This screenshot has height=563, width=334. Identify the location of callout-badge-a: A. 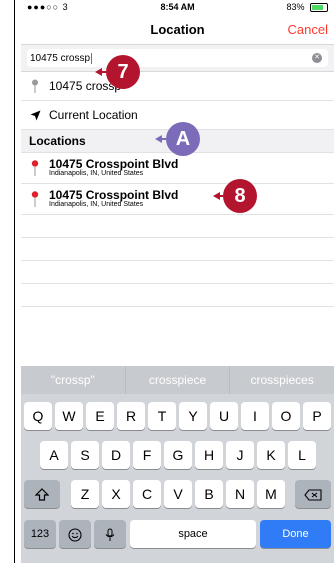
(183, 139).